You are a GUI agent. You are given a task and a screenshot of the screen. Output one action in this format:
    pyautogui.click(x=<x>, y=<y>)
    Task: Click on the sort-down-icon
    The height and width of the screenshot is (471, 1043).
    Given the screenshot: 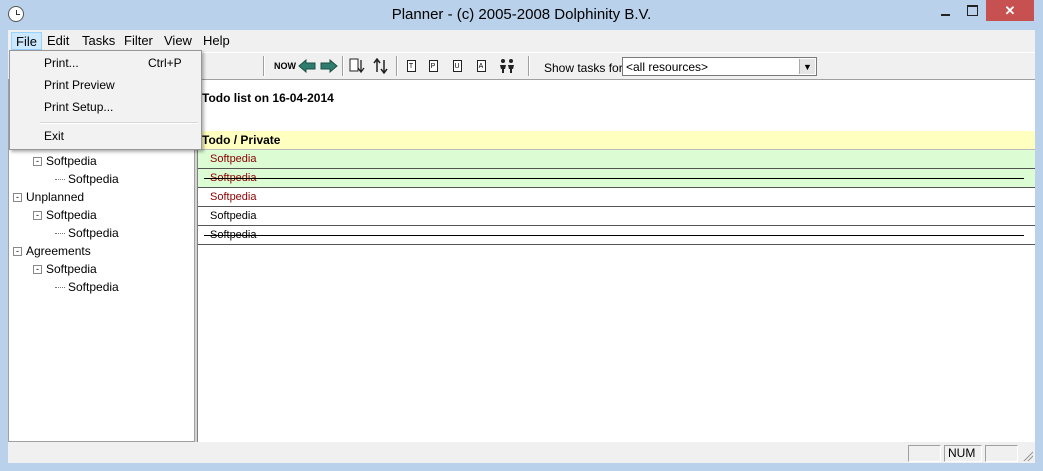 What is the action you would take?
    pyautogui.click(x=357, y=66)
    